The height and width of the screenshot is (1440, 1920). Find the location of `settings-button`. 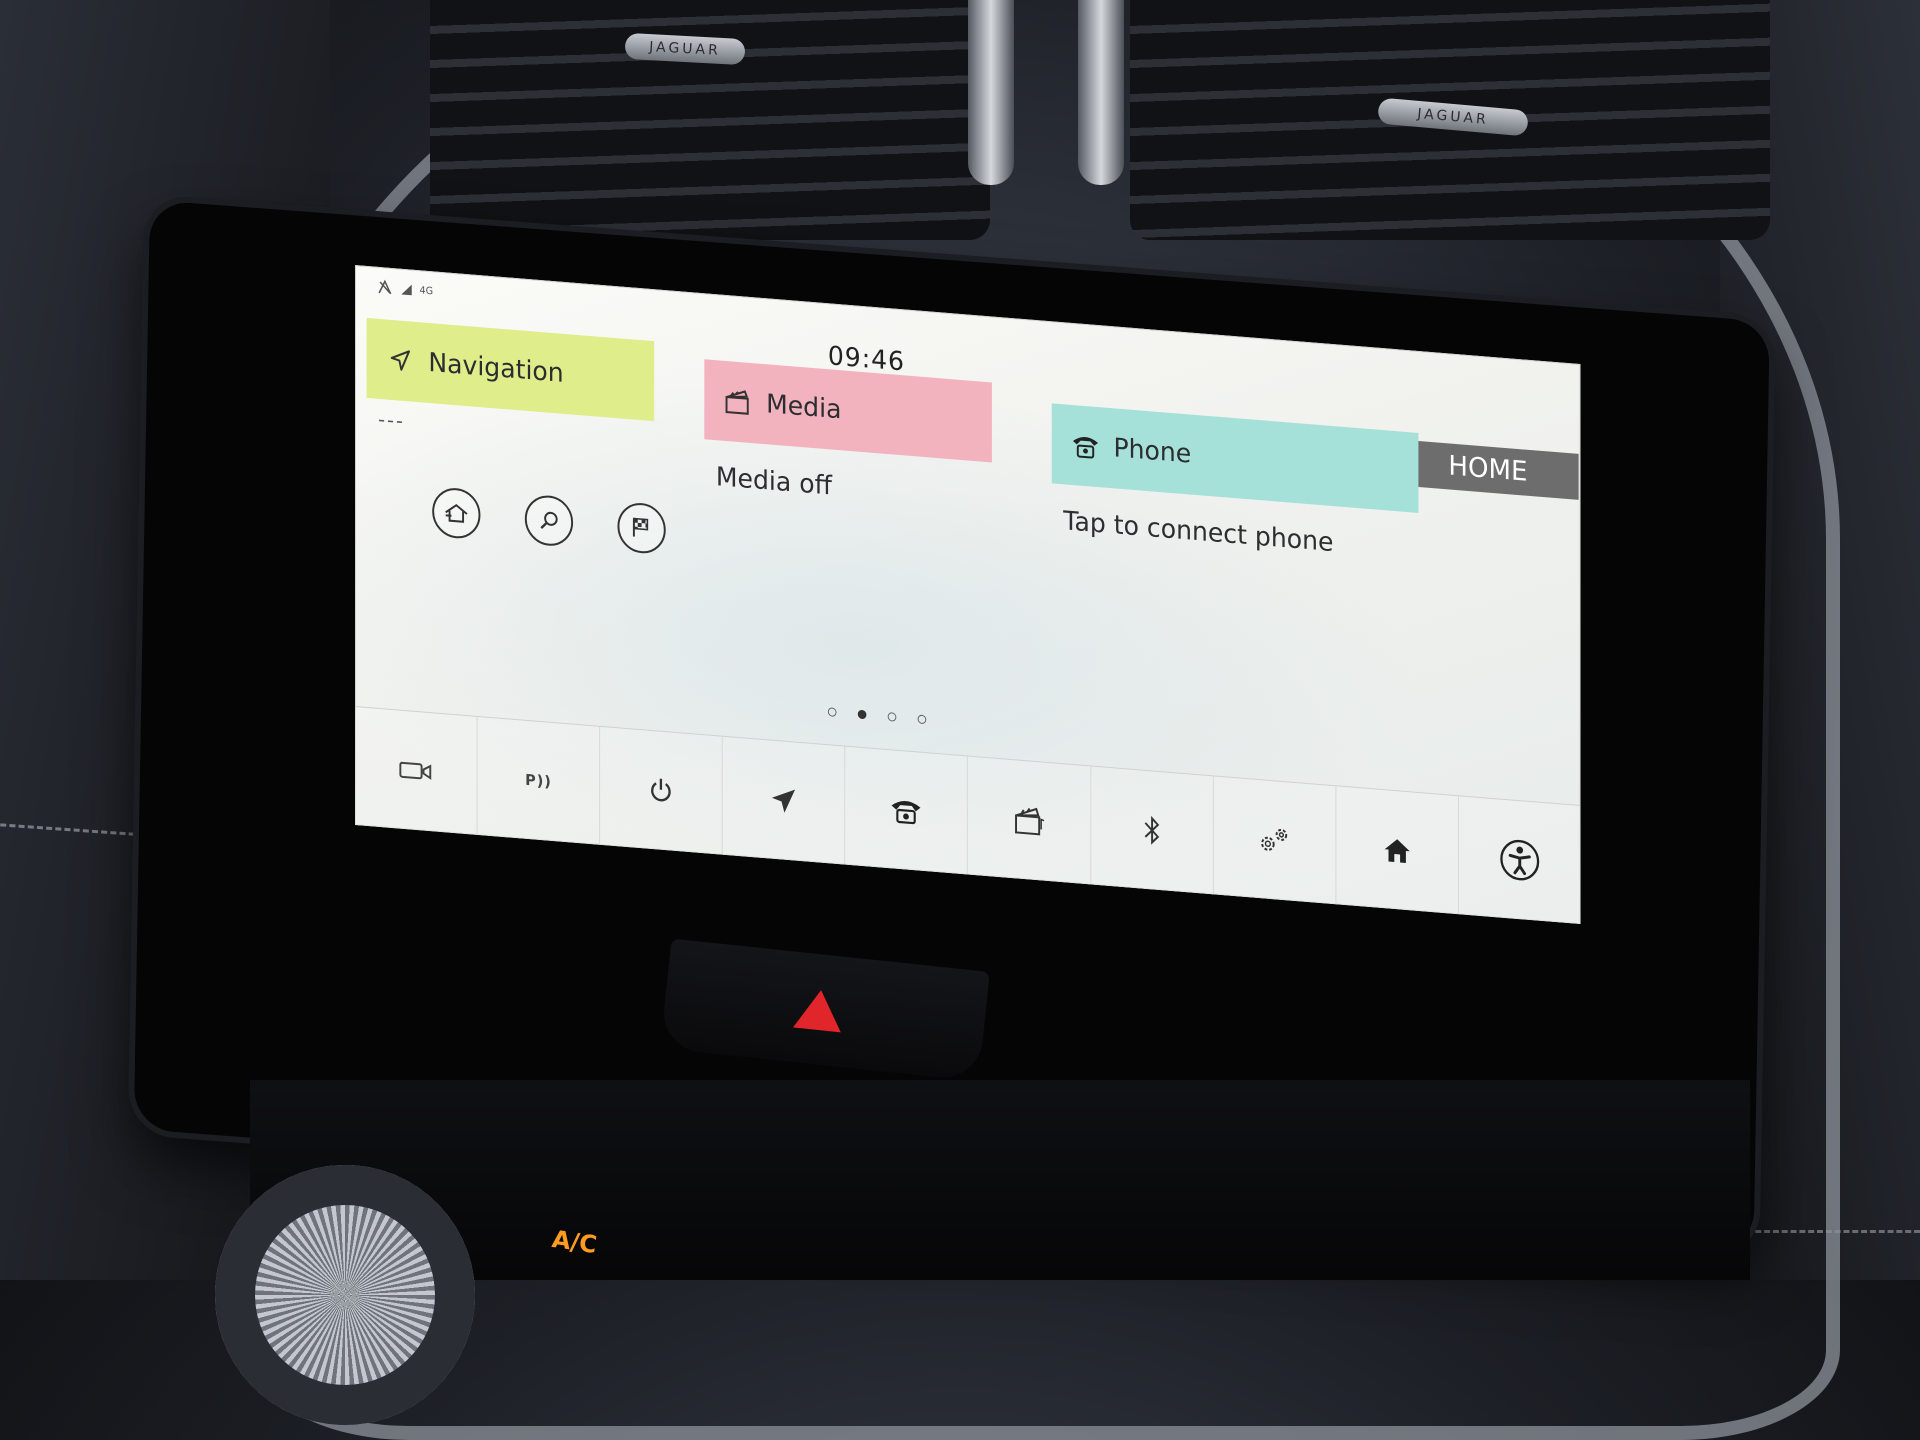

settings-button is located at coordinates (1275, 840).